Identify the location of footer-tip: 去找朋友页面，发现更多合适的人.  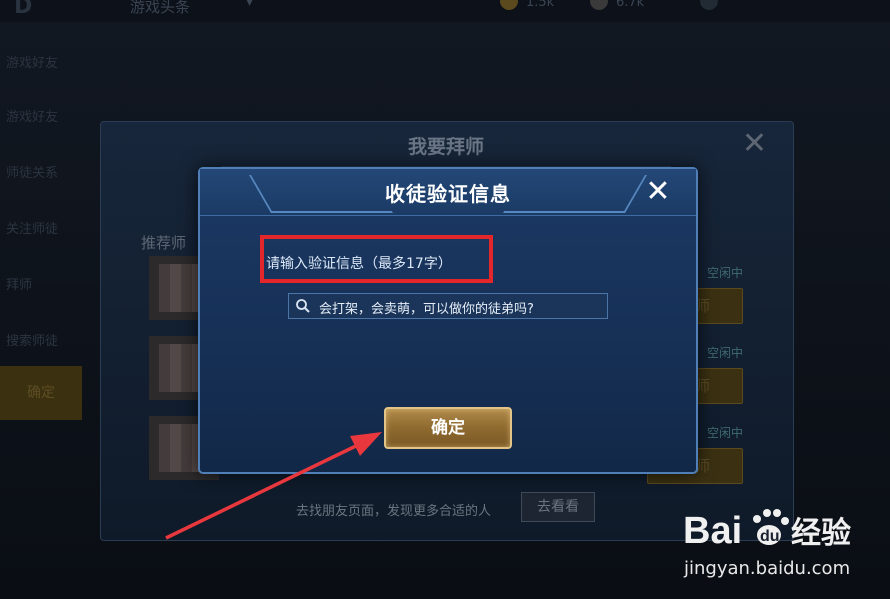
(394, 511).